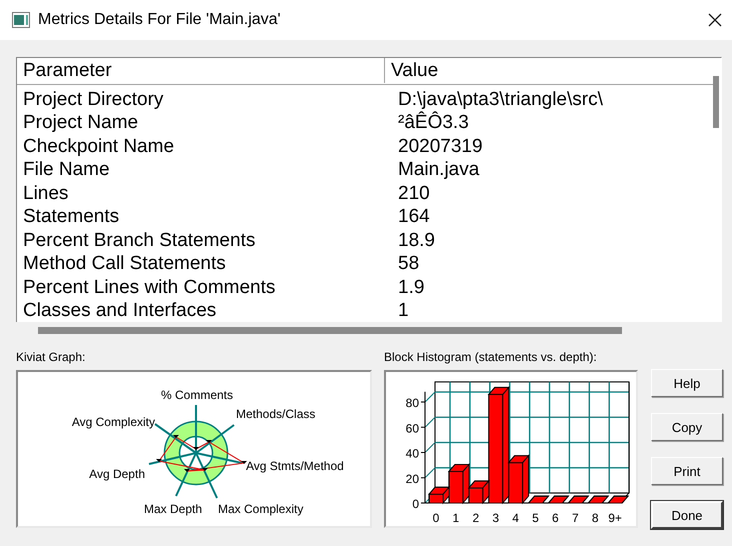 This screenshot has width=732, height=546. Describe the element at coordinates (412, 403) in the screenshot. I see `axis-tick-label: 80` at that location.